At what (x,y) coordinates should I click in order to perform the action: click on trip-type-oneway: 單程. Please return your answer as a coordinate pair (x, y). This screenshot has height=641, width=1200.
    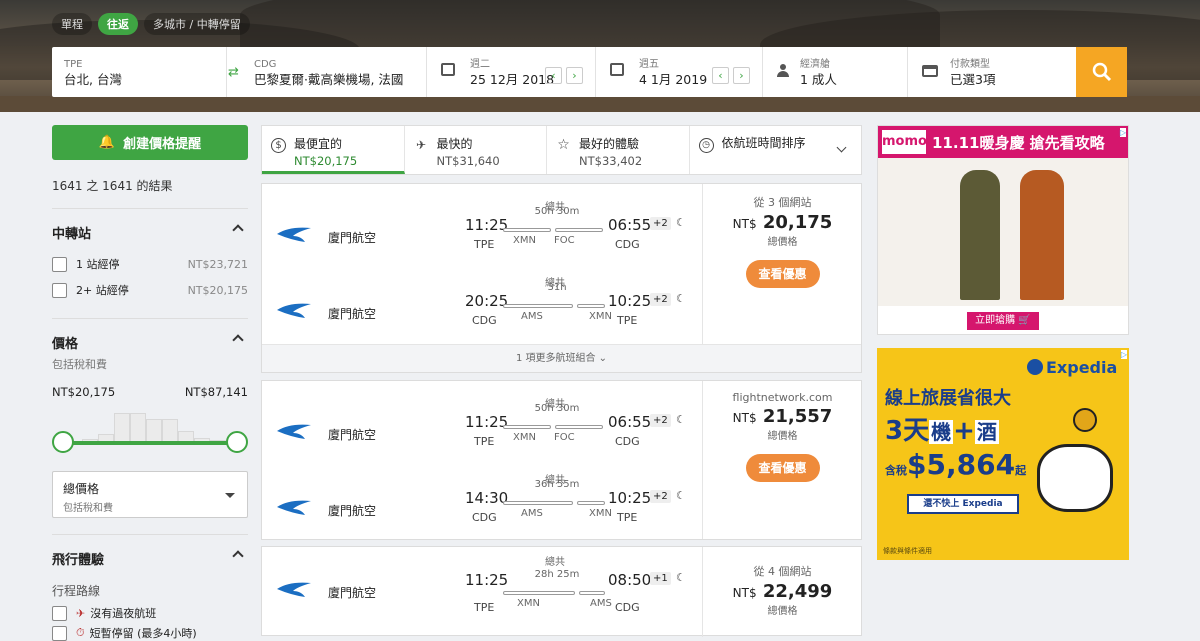
    Looking at the image, I should click on (72, 24).